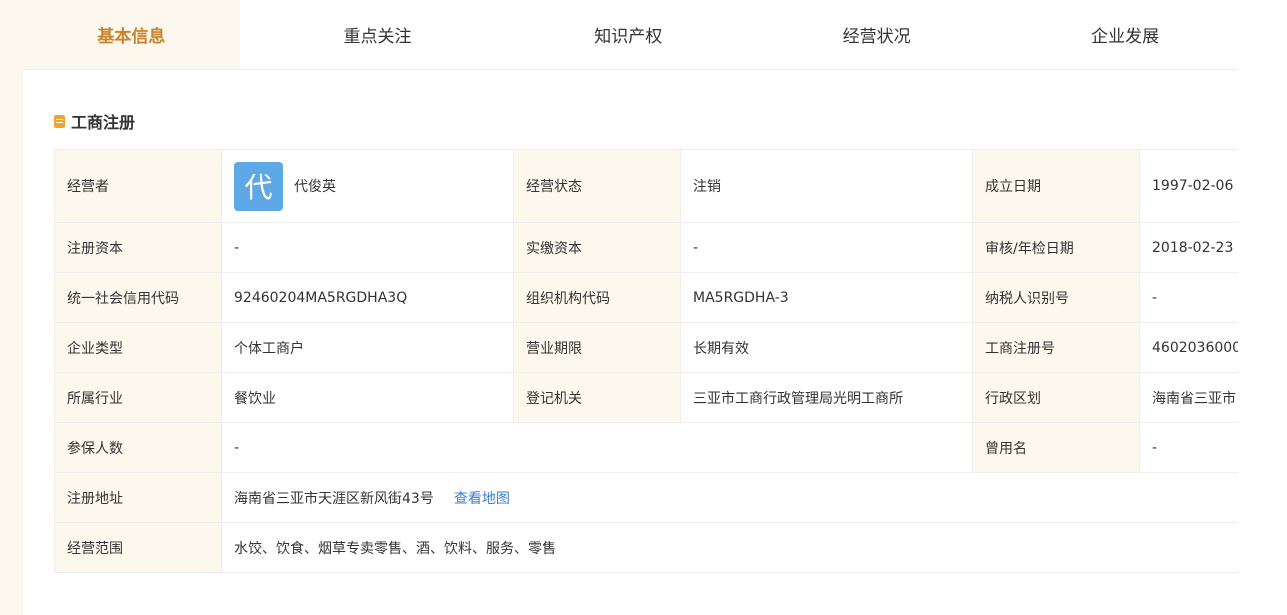  Describe the element at coordinates (482, 499) in the screenshot. I see `view-map-link: 查看地图` at that location.